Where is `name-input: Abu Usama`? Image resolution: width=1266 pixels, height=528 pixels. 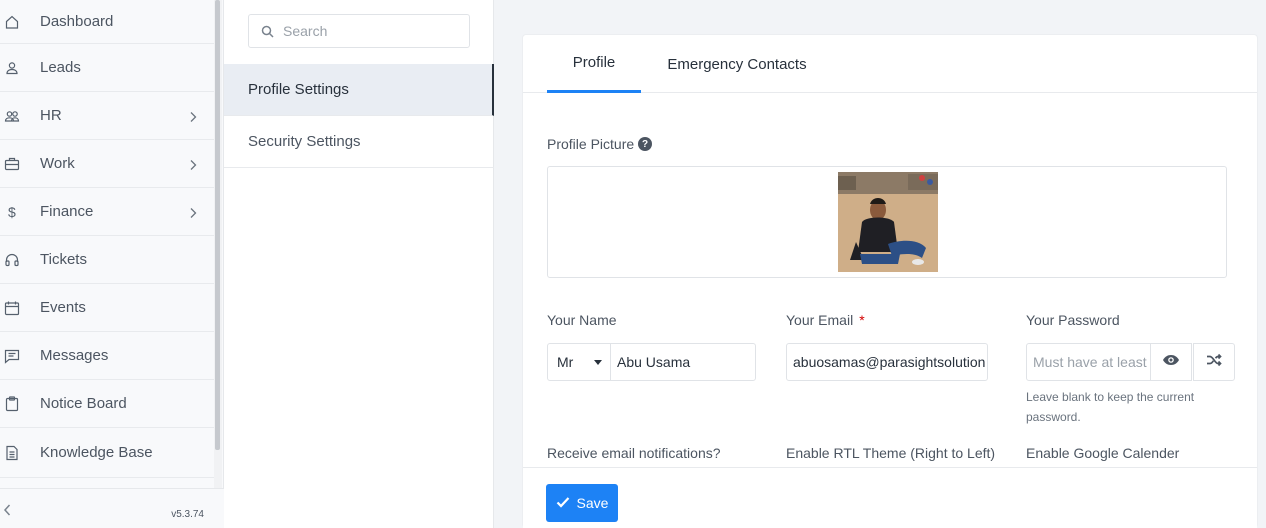 name-input: Abu Usama is located at coordinates (683, 362).